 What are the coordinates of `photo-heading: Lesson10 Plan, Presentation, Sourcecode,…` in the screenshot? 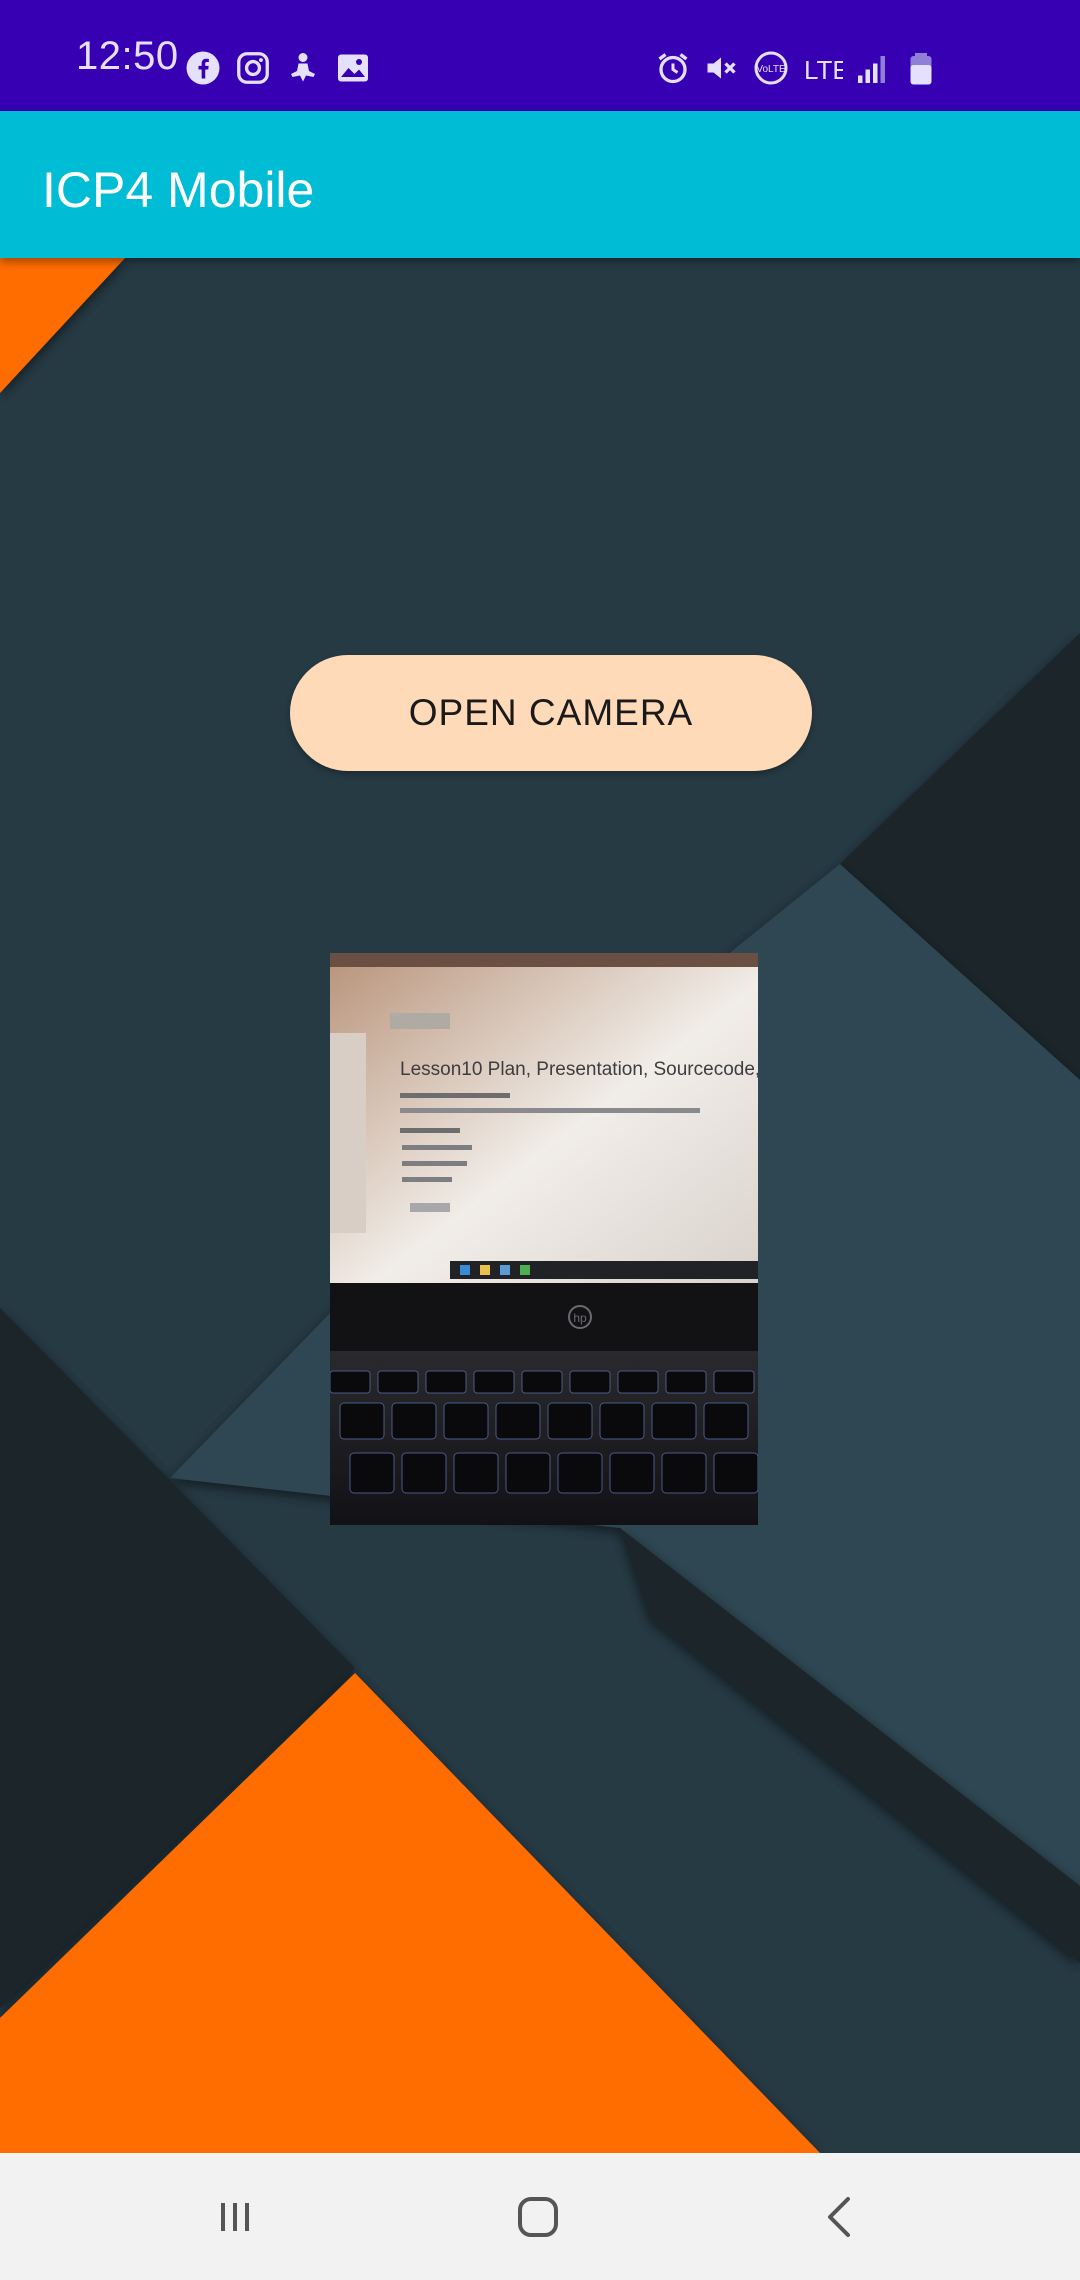 It's located at (579, 1069).